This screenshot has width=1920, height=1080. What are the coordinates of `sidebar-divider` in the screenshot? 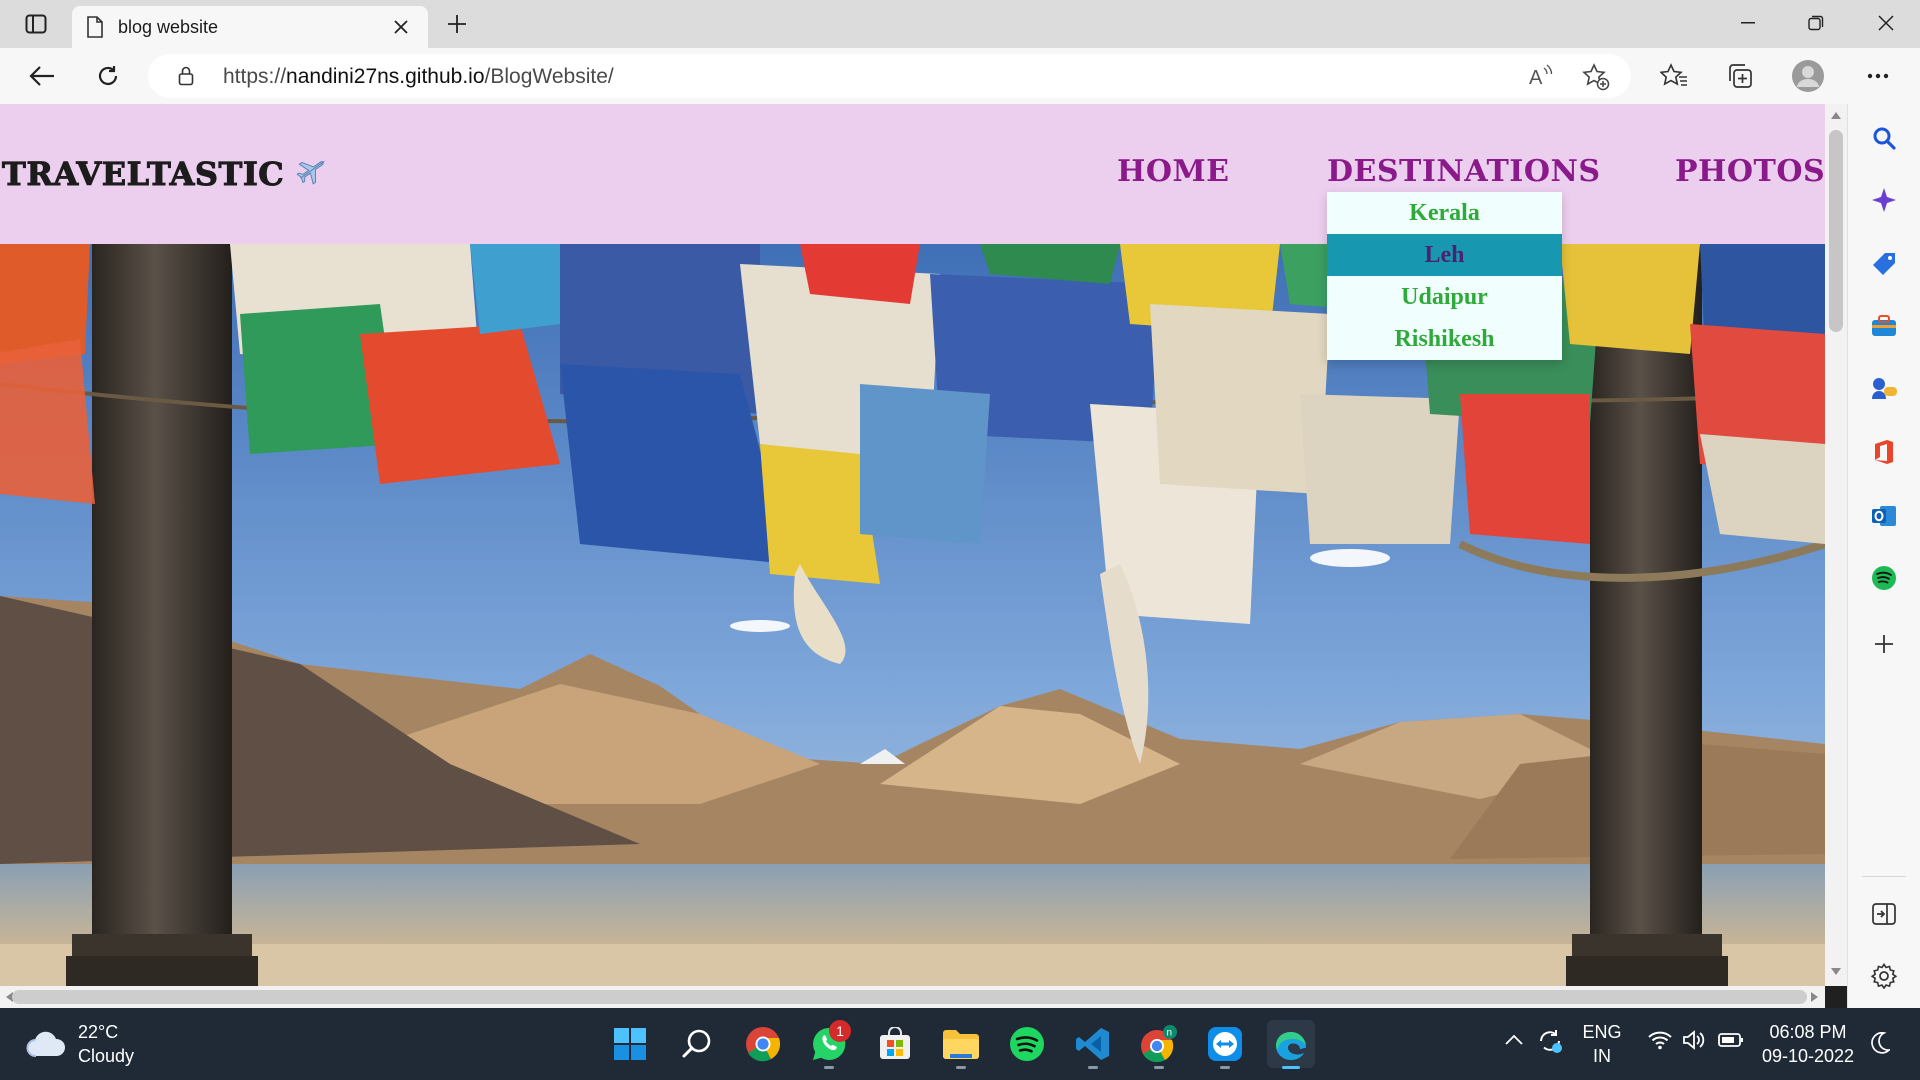 It's located at (1884, 876).